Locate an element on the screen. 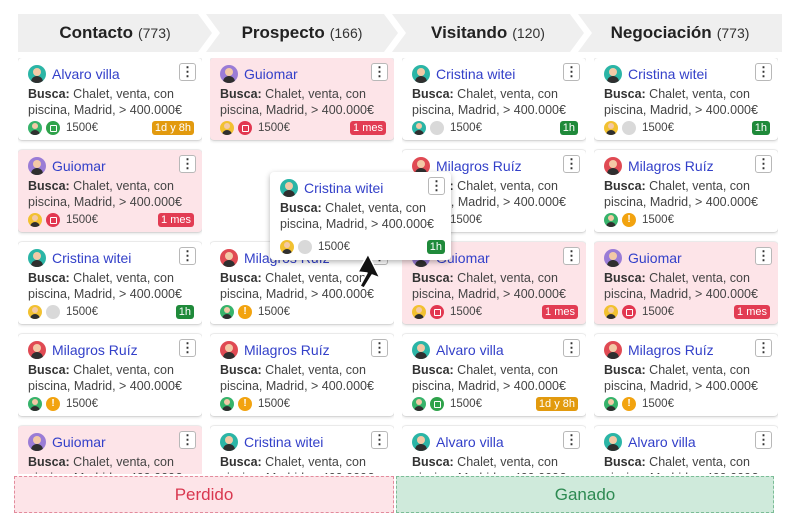 Image resolution: width=800 pixels, height=530 pixels. stage-visitando: Visitando (120) is located at coordinates (488, 33).